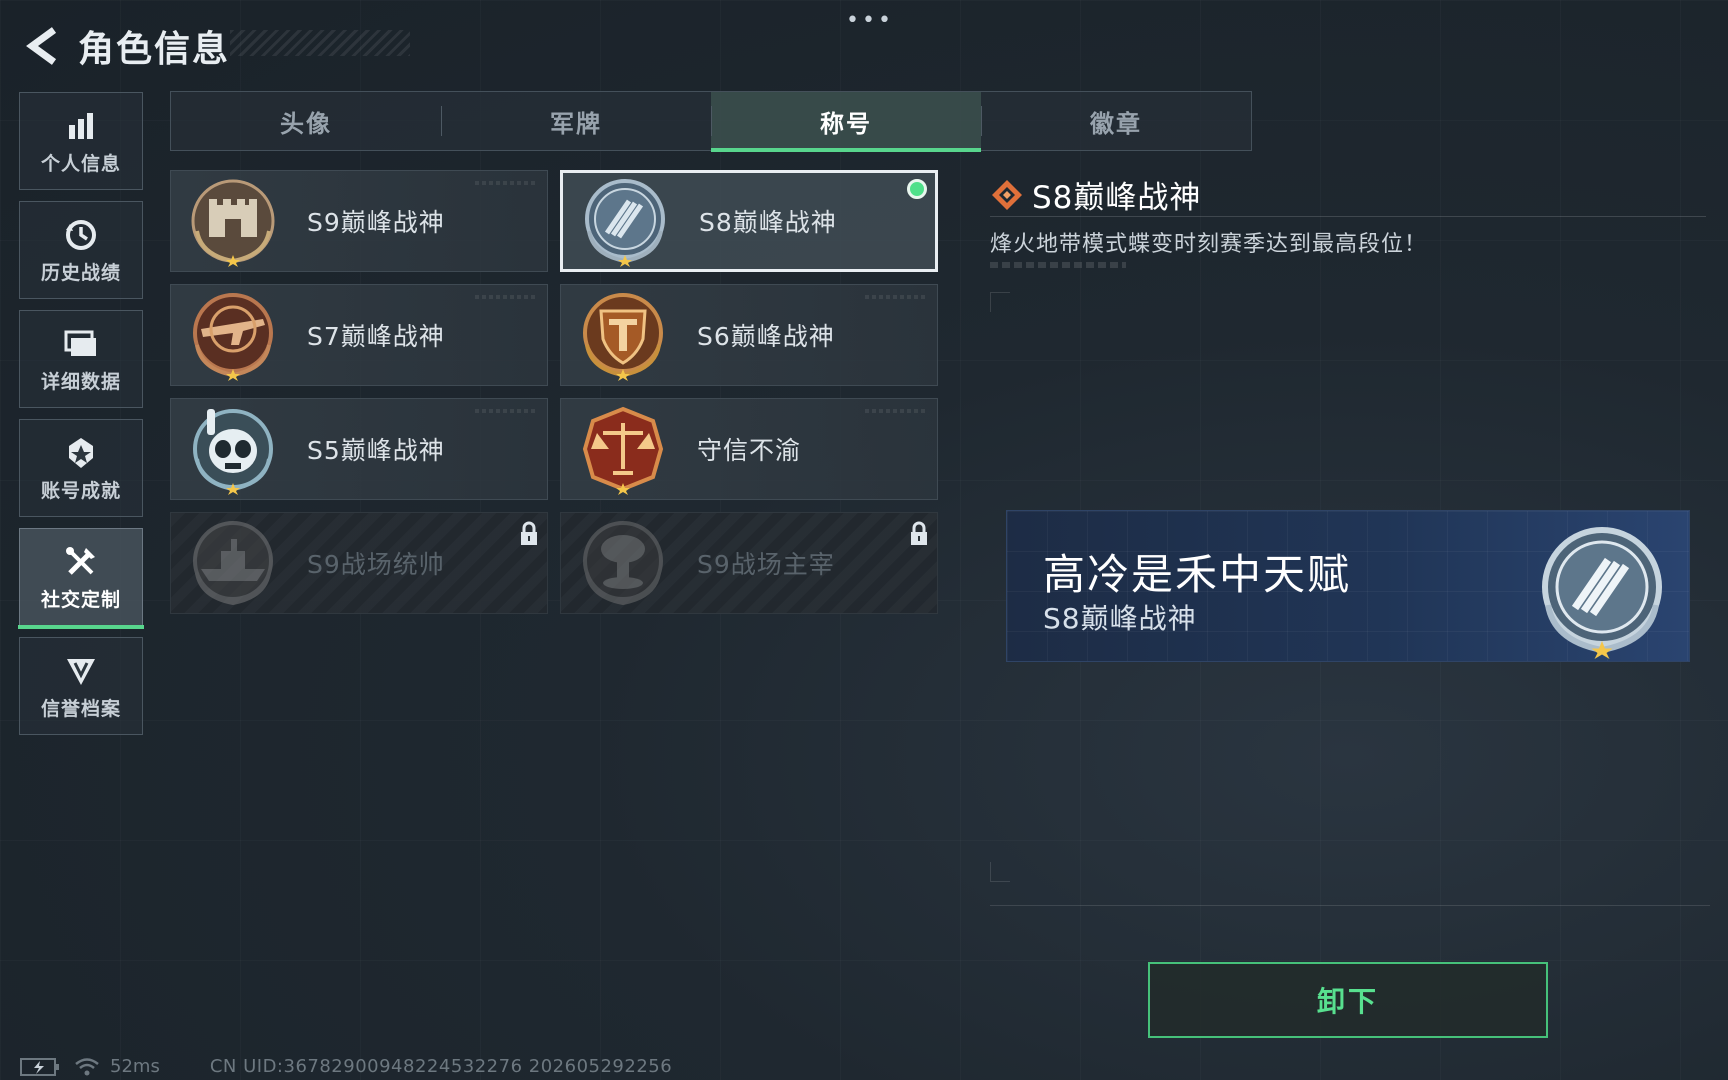 The height and width of the screenshot is (1080, 1728). I want to click on title-name: S9战场统帅, so click(376, 564).